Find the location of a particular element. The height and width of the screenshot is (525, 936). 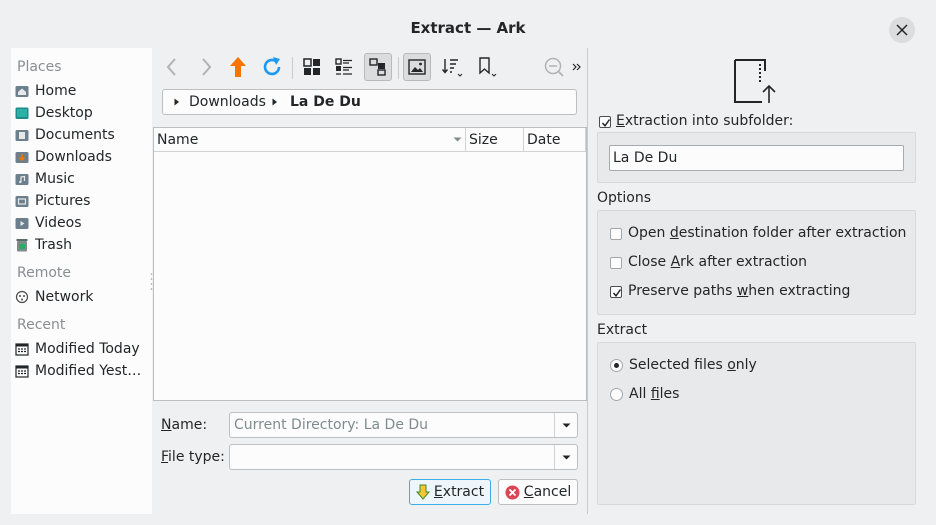

places-item-label: Videos is located at coordinates (58, 223).